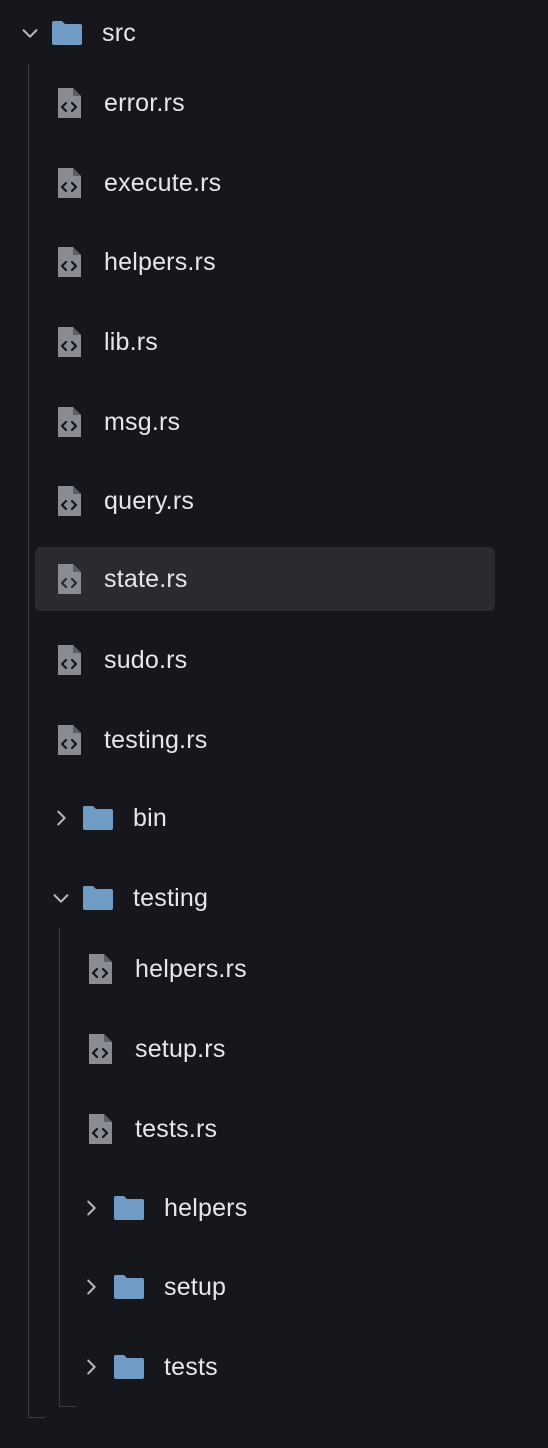 The width and height of the screenshot is (548, 1448). Describe the element at coordinates (191, 1366) in the screenshot. I see `folder-label: tests` at that location.